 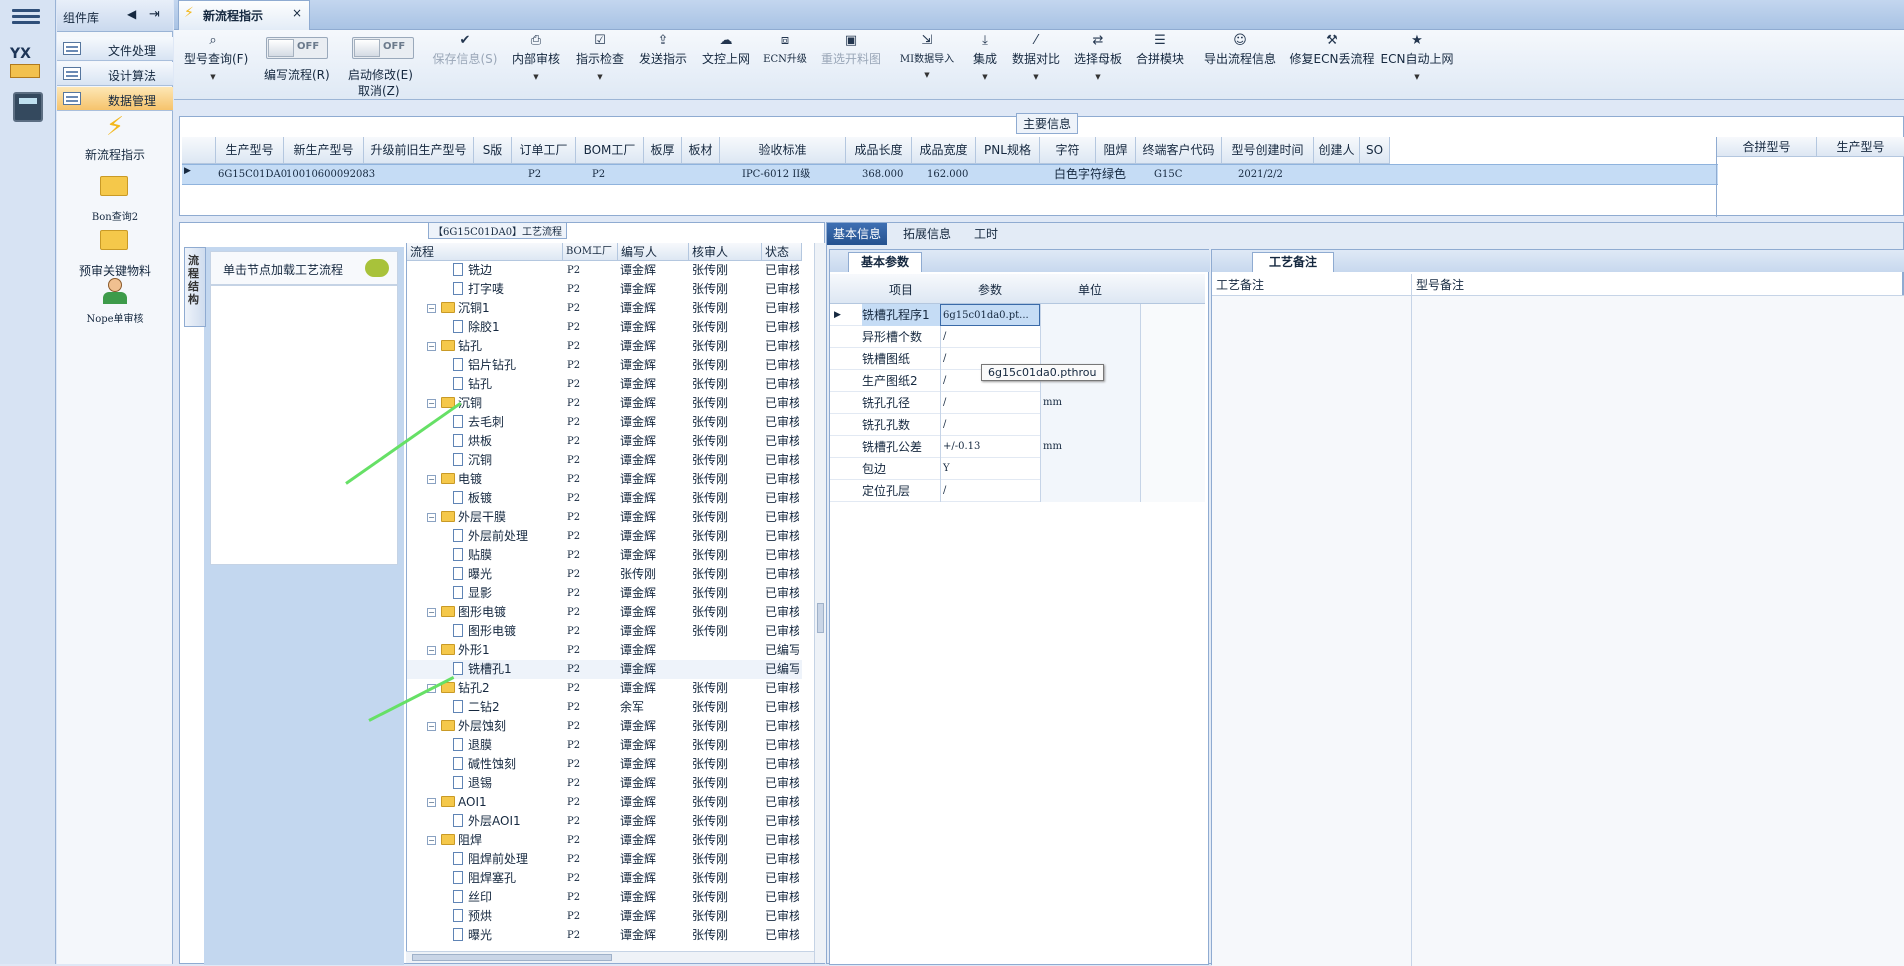 What do you see at coordinates (604, 821) in the screenshot?
I see `tree-row: 外层AOI1 P2 谭金辉 张传刚 已审核` at bounding box center [604, 821].